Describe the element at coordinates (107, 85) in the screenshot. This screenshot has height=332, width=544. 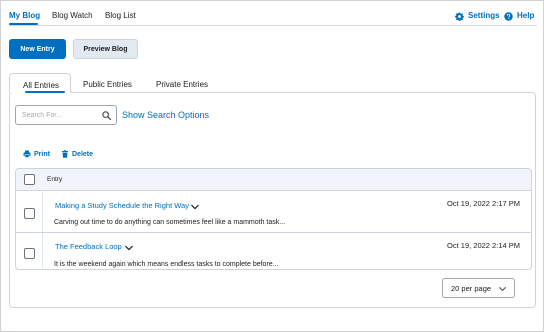
I see `tab-public-entries: Public Entries` at that location.